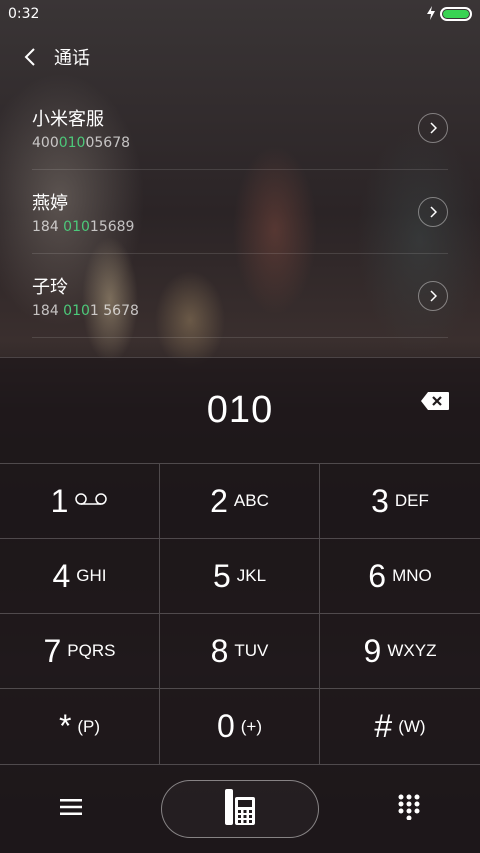 This screenshot has height=853, width=480. I want to click on number-prefix: 400, so click(45, 142).